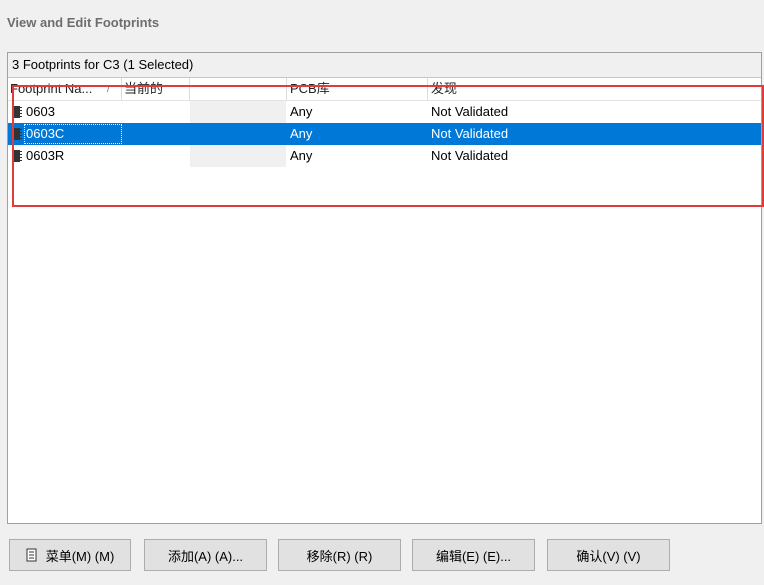 This screenshot has height=585, width=764. I want to click on column-header-pcb-library: PCB库, so click(359, 89).